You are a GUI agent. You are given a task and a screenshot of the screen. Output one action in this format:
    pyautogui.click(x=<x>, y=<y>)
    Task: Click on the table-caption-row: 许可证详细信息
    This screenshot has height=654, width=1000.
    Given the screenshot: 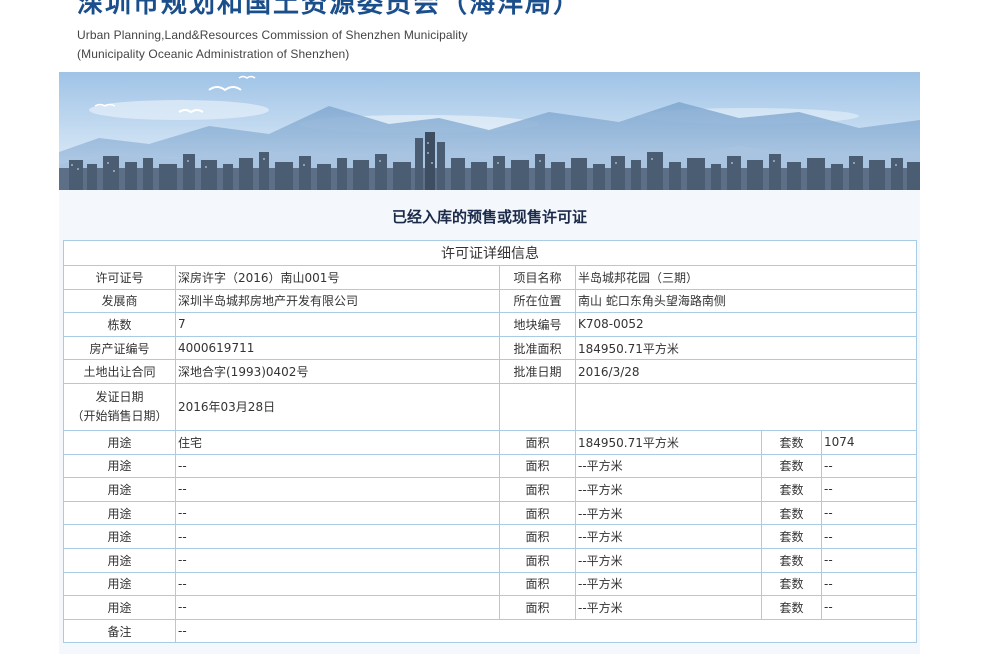 What is the action you would take?
    pyautogui.click(x=490, y=253)
    